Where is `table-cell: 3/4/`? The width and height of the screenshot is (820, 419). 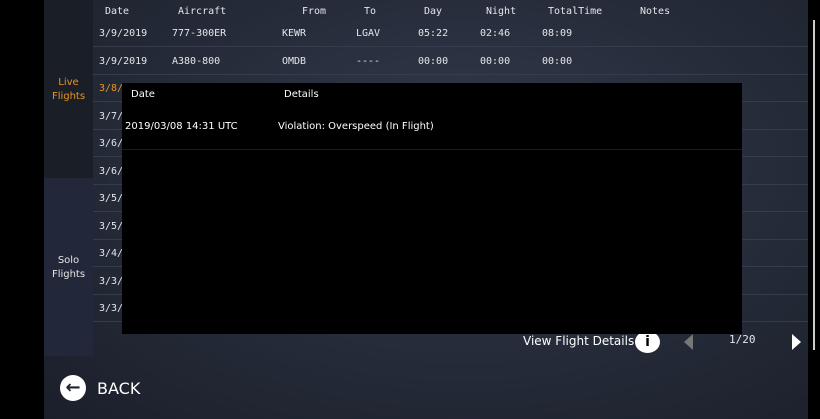 table-cell: 3/4/ is located at coordinates (111, 253).